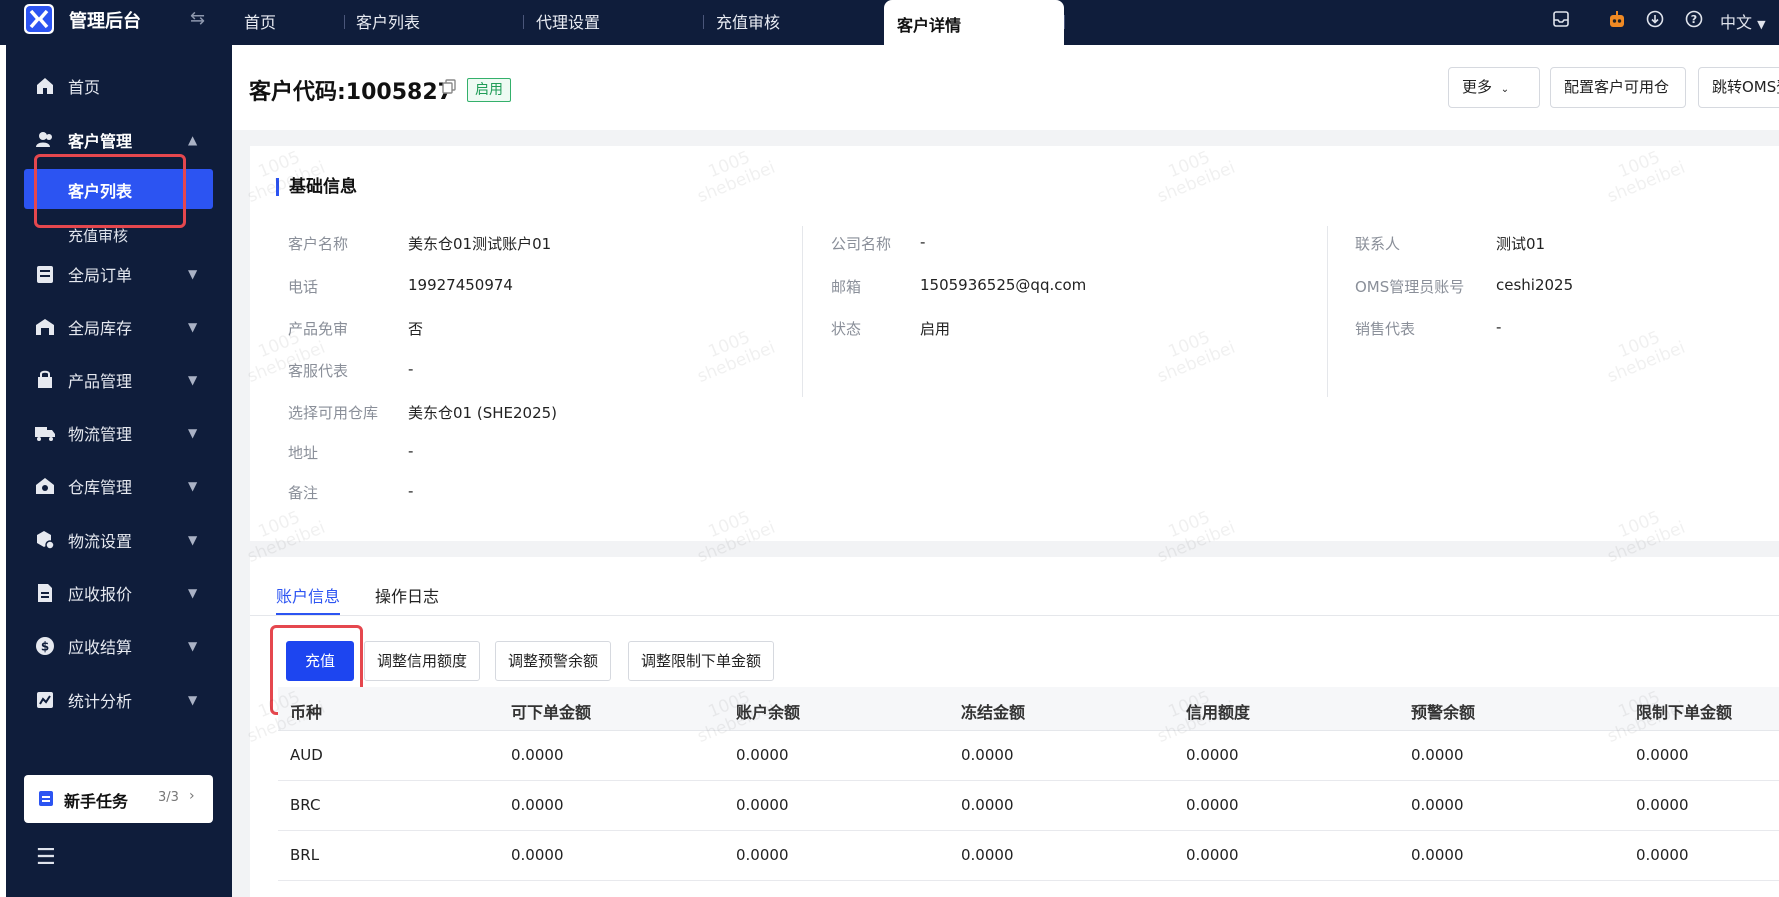  Describe the element at coordinates (333, 413) in the screenshot. I see `field-label: 选择可用仓库` at that location.